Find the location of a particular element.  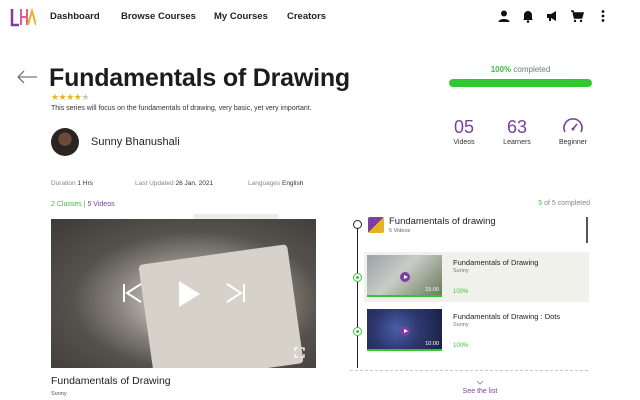

meta-duration: Duration 1 Hrs is located at coordinates (72, 183).